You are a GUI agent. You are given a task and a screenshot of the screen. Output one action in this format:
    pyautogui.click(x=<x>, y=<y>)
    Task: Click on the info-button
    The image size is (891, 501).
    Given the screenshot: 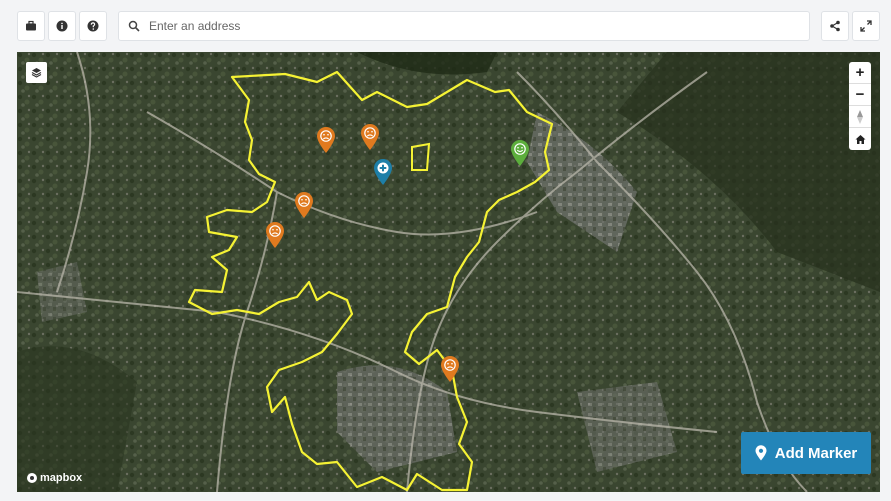 What is the action you would take?
    pyautogui.click(x=62, y=26)
    